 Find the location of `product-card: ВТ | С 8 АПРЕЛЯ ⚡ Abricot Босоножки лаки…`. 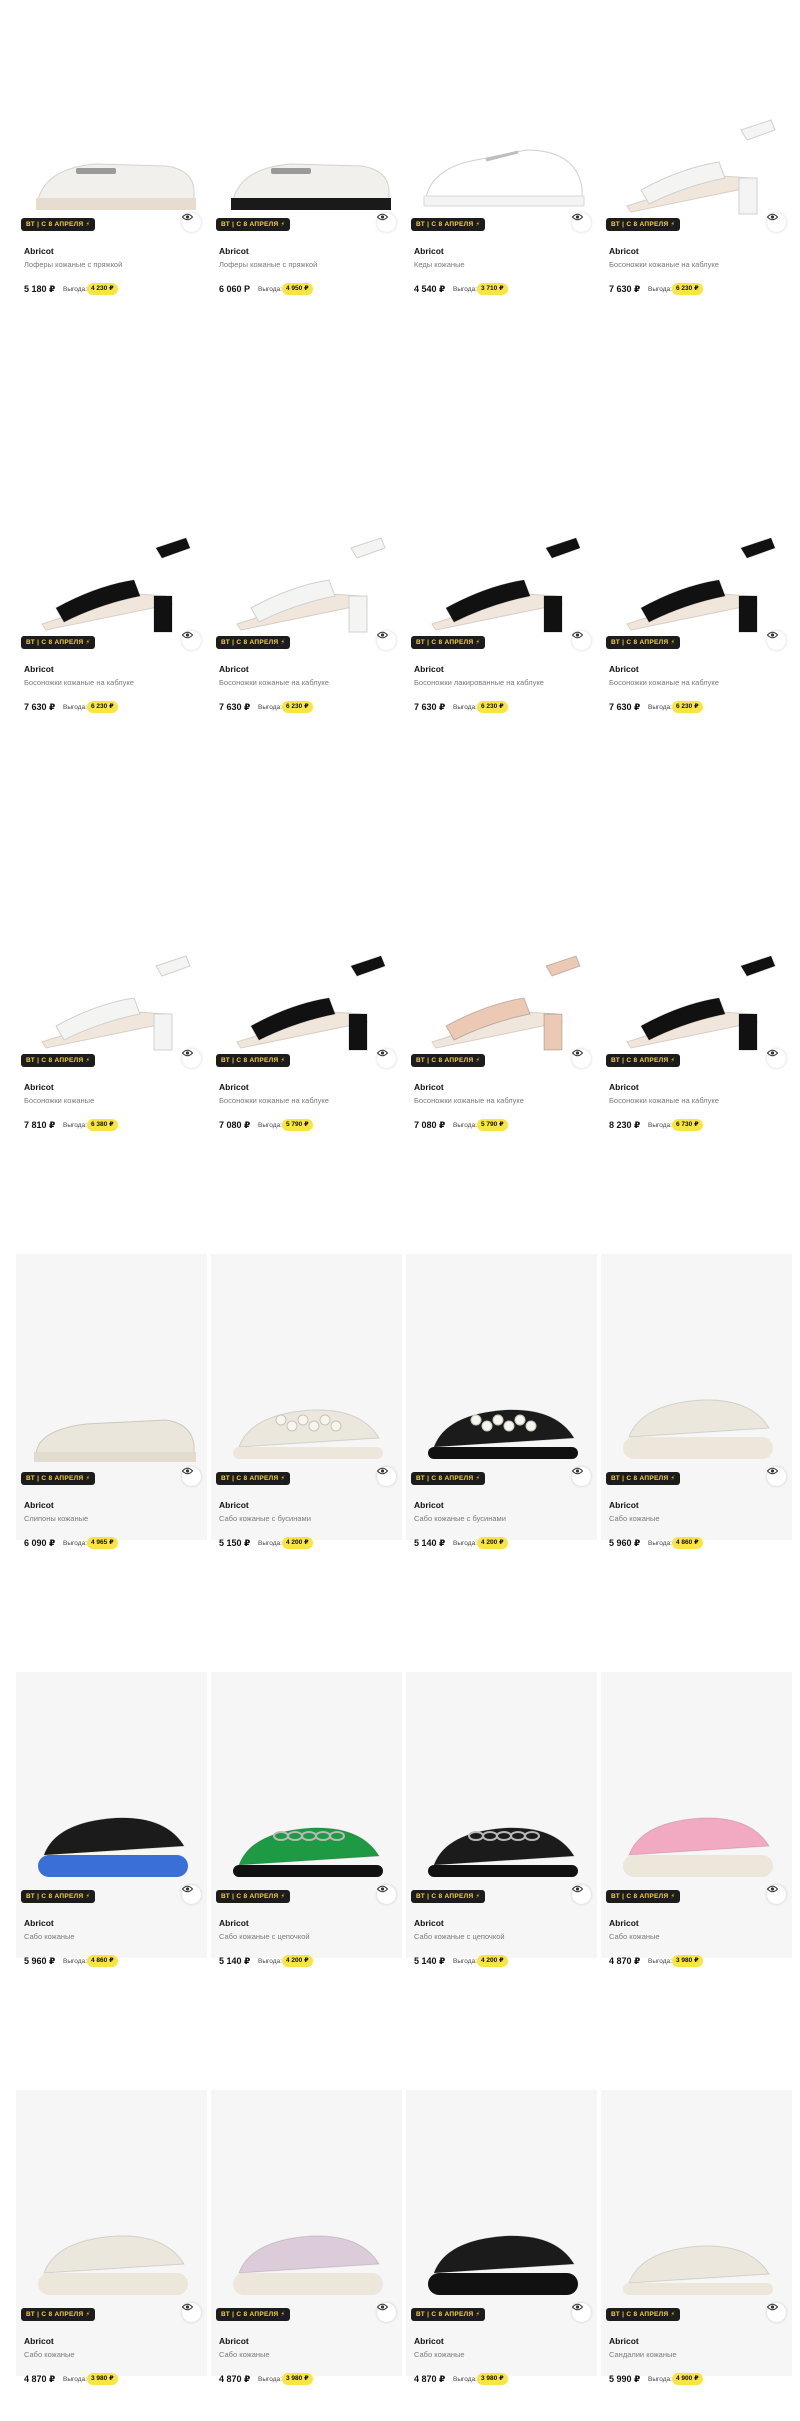

product-card: ВТ | С 8 АПРЕЛЯ ⚡ Abricot Босоножки лаки… is located at coordinates (501, 627).